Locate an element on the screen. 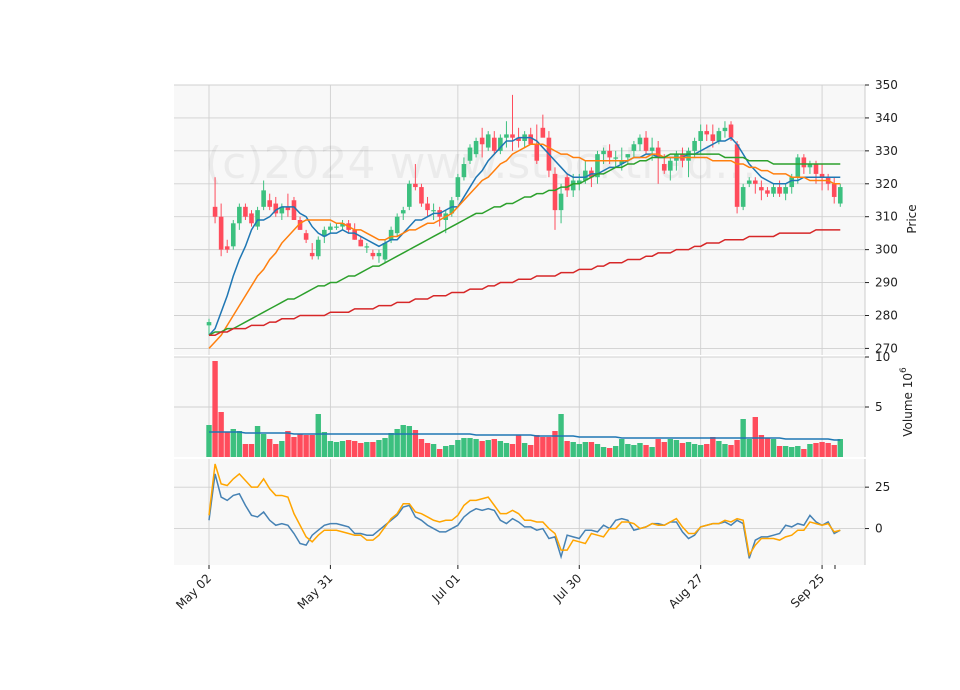 This screenshot has height=690, width=960. volume-tick-label: 5 is located at coordinates (879, 407).